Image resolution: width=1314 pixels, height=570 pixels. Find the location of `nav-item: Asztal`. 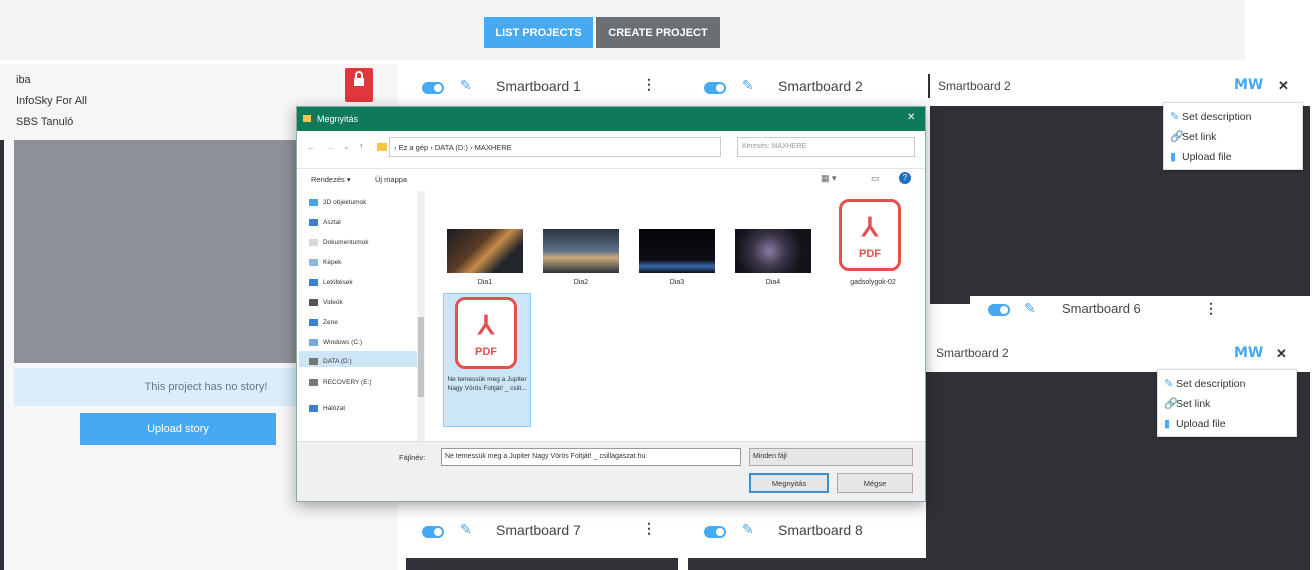

nav-item: Asztal is located at coordinates (332, 222).